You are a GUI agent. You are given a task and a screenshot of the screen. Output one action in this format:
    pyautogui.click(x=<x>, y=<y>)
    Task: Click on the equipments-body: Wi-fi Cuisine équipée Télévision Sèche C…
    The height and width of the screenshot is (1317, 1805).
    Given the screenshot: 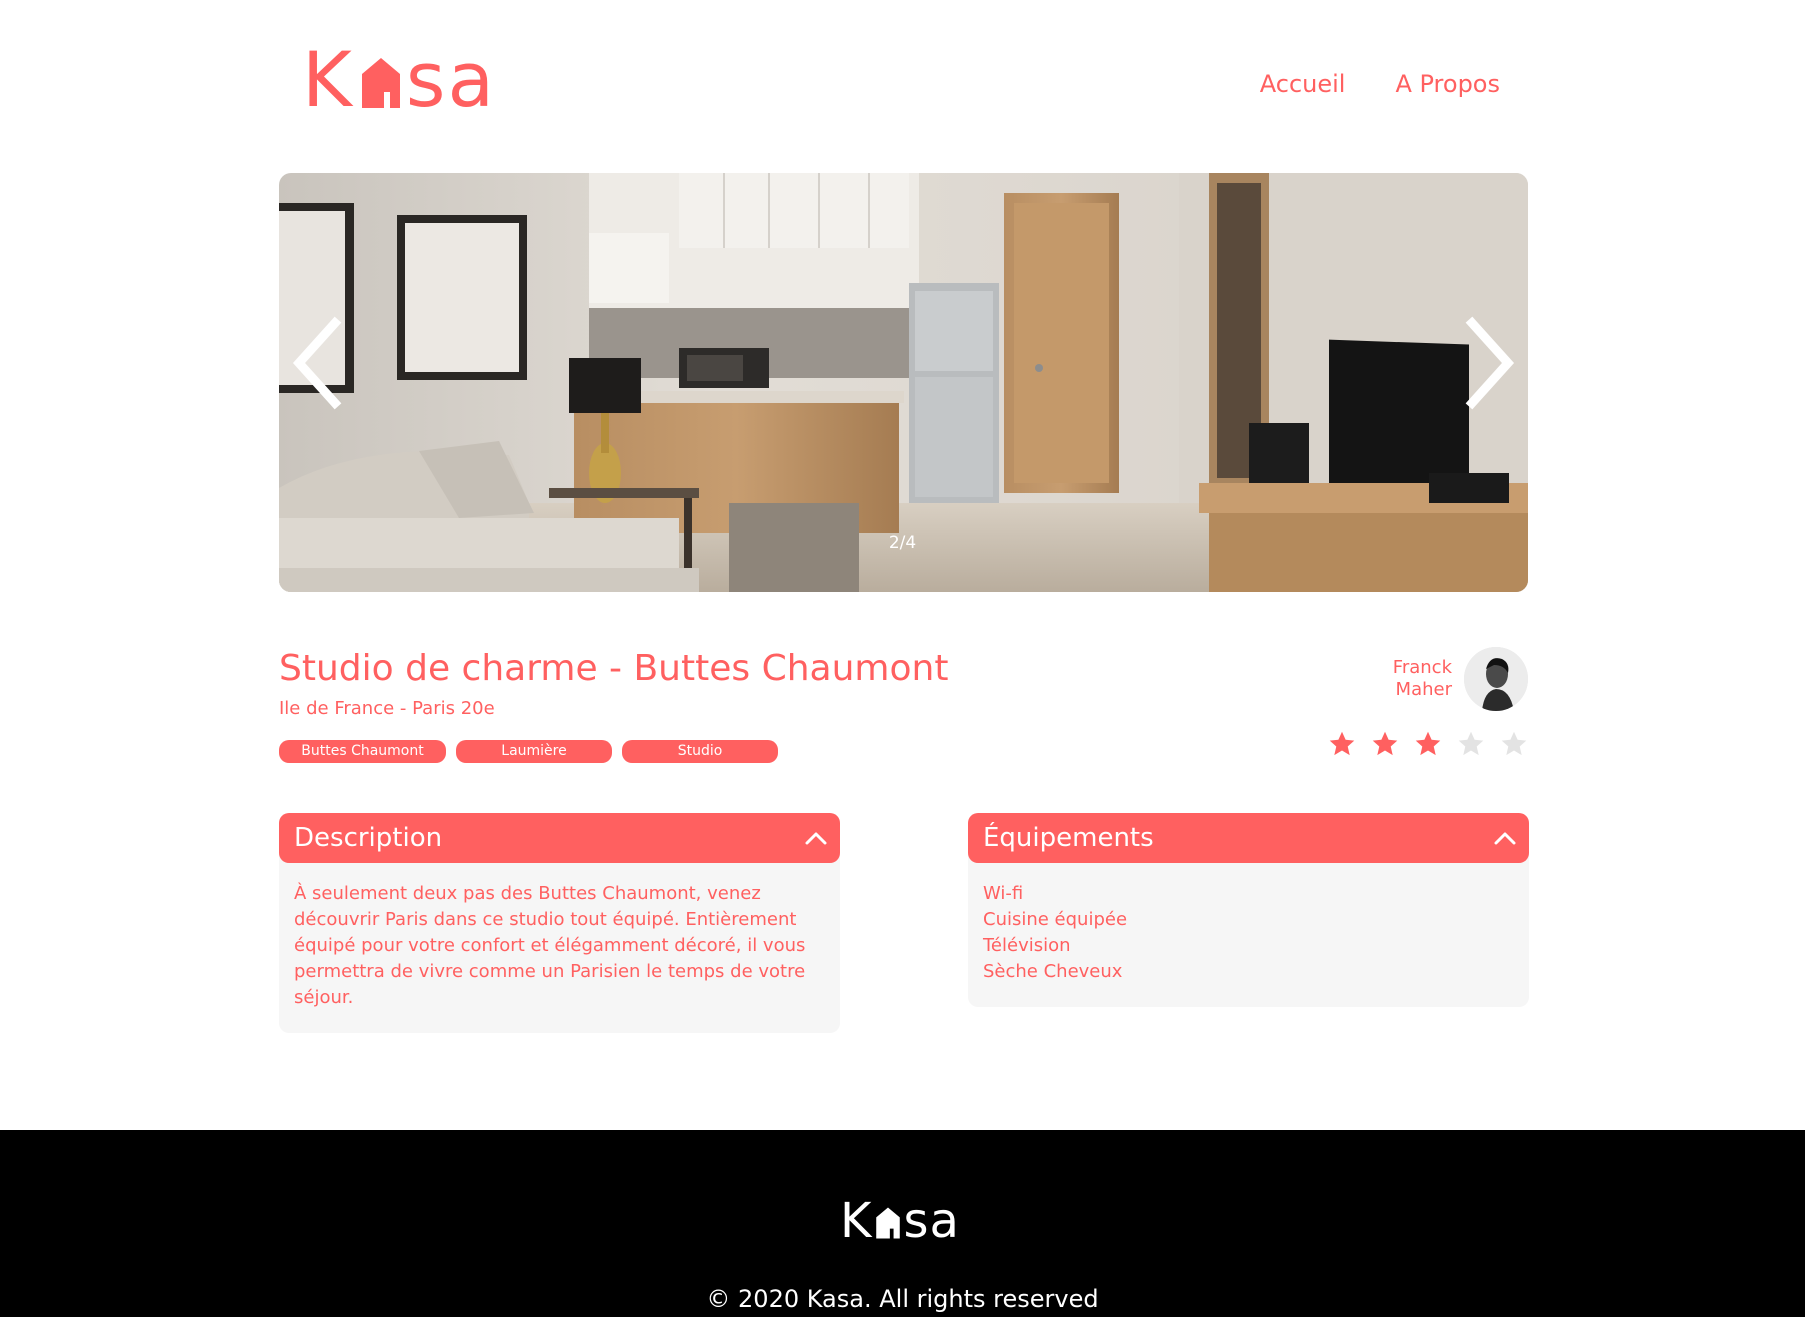 What is the action you would take?
    pyautogui.click(x=1248, y=930)
    